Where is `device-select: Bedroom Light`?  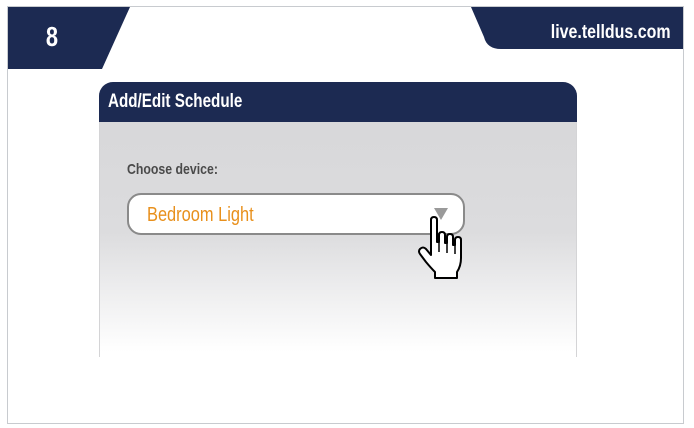 device-select: Bedroom Light is located at coordinates (296, 214).